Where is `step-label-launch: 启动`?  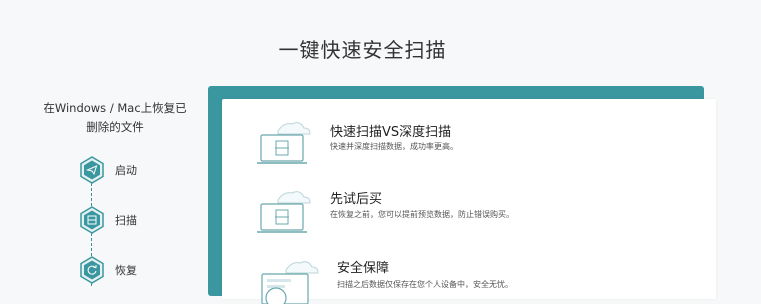 step-label-launch: 启动 is located at coordinates (126, 170).